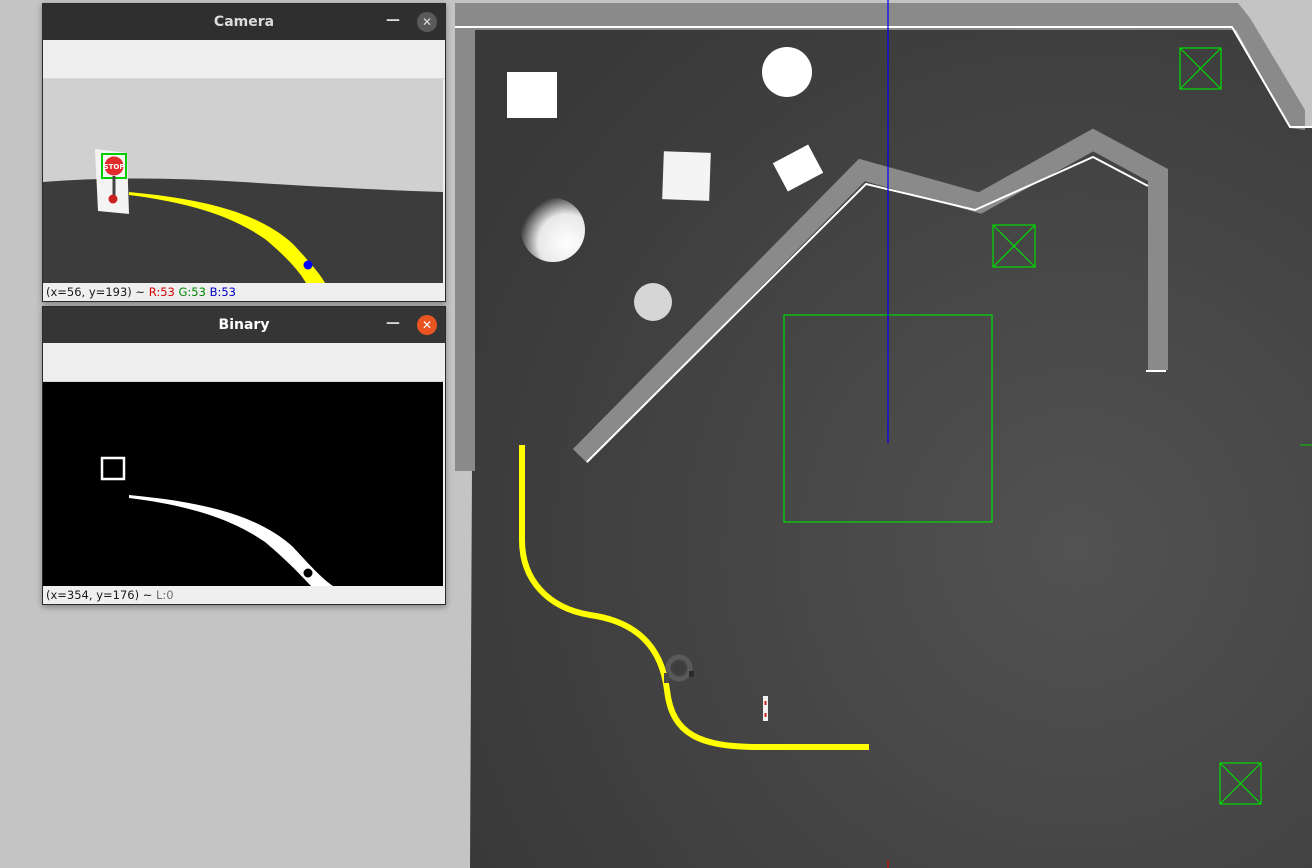  What do you see at coordinates (465, 237) in the screenshot?
I see `left-outer-wall` at bounding box center [465, 237].